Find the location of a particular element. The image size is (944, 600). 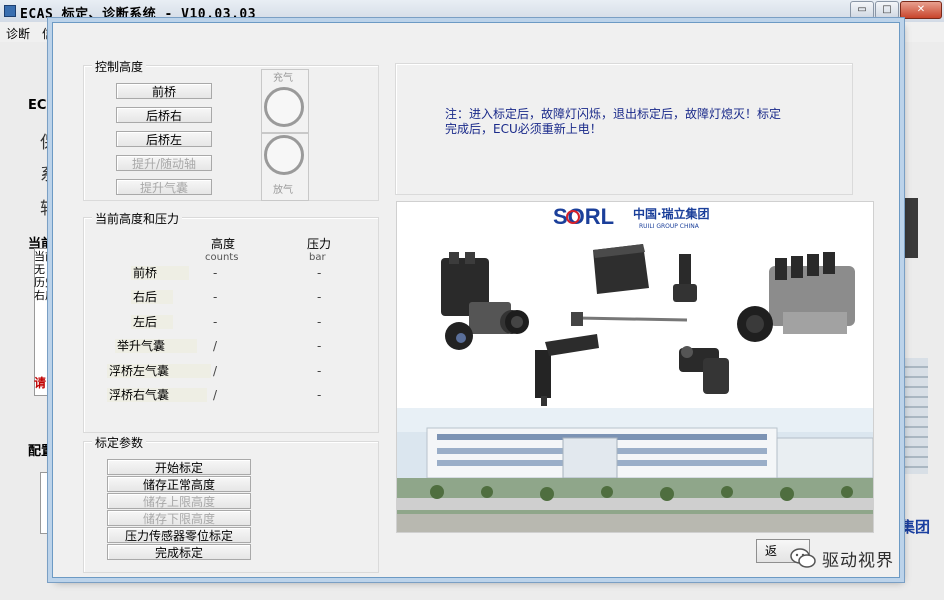

row-label-float-left-airbag: 浮桥左气囊 is located at coordinates (159, 371).